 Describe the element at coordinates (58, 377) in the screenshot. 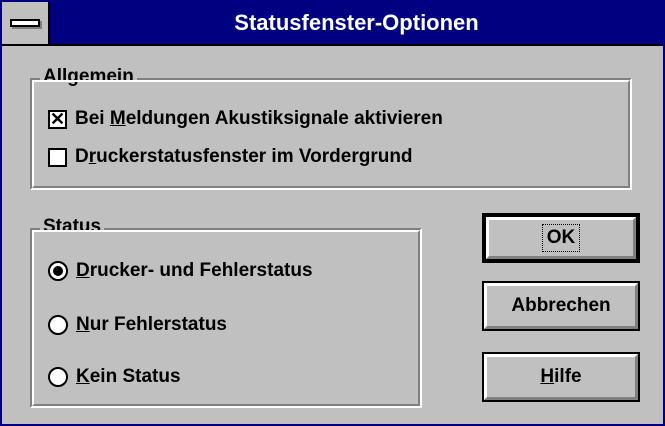

I see `radio-no-status` at that location.